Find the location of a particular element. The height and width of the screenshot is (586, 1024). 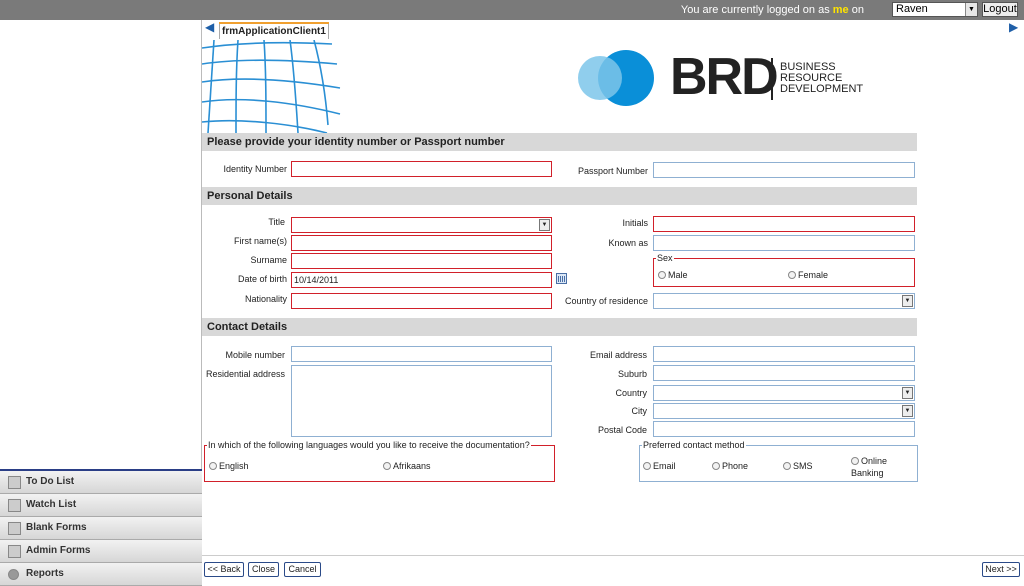

preferred-email-label: Email is located at coordinates (664, 466).